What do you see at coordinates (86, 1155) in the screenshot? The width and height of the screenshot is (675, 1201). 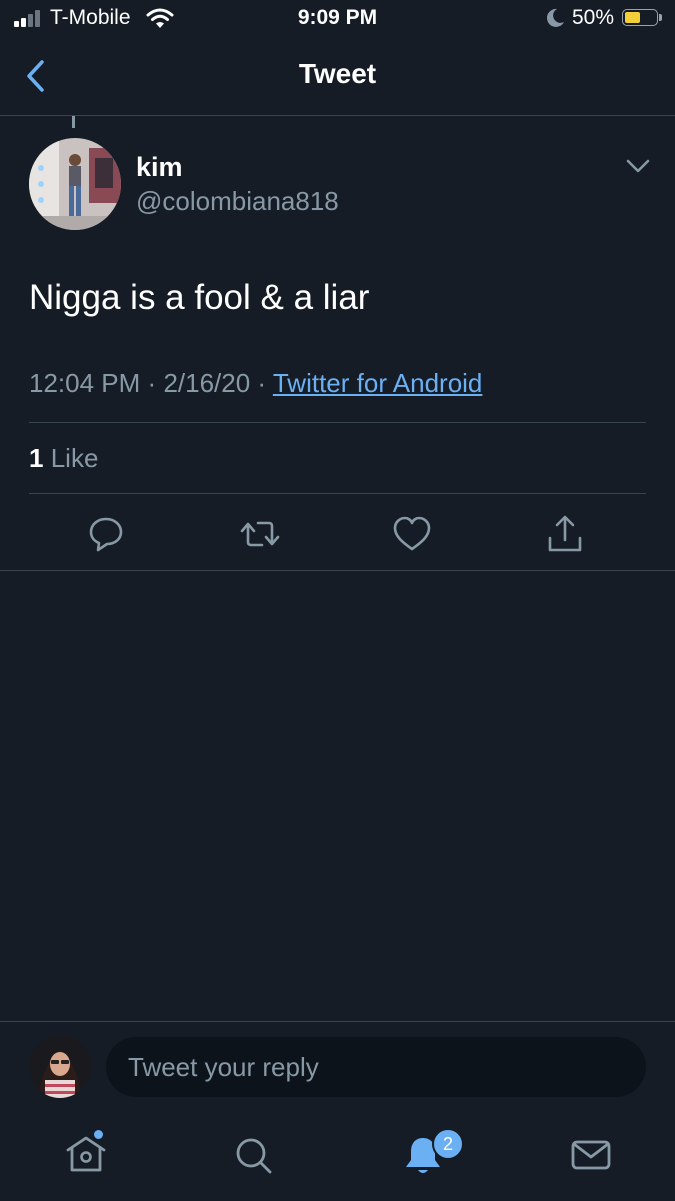 I see `home-icon` at bounding box center [86, 1155].